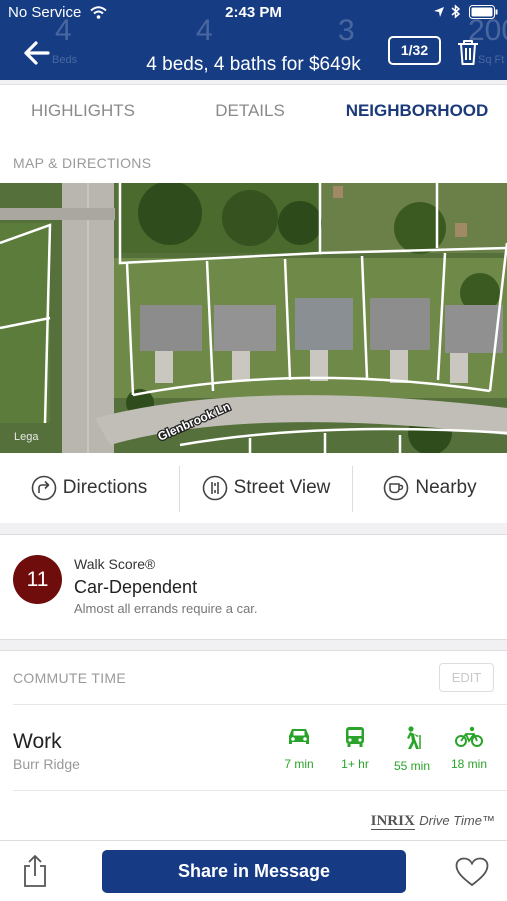 Image resolution: width=507 pixels, height=901 pixels. I want to click on commute-time-bus: 1+ hr, so click(355, 764).